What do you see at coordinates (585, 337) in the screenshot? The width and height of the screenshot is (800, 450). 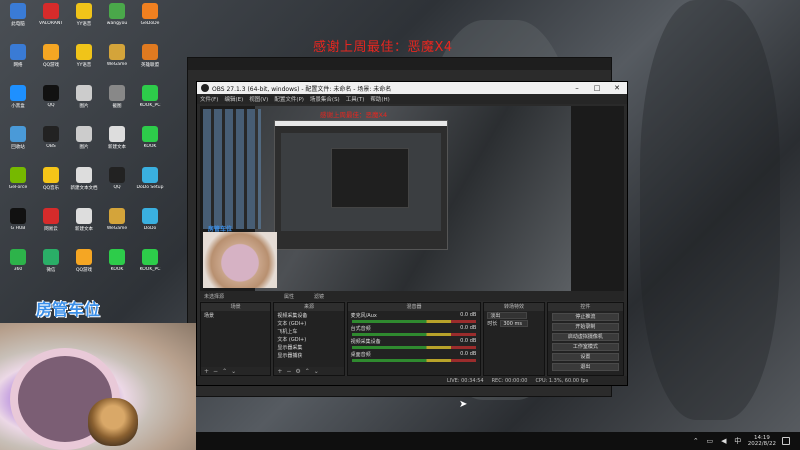 I see `start-virtual-camera-button: 启动虚拟摄像机` at bounding box center [585, 337].